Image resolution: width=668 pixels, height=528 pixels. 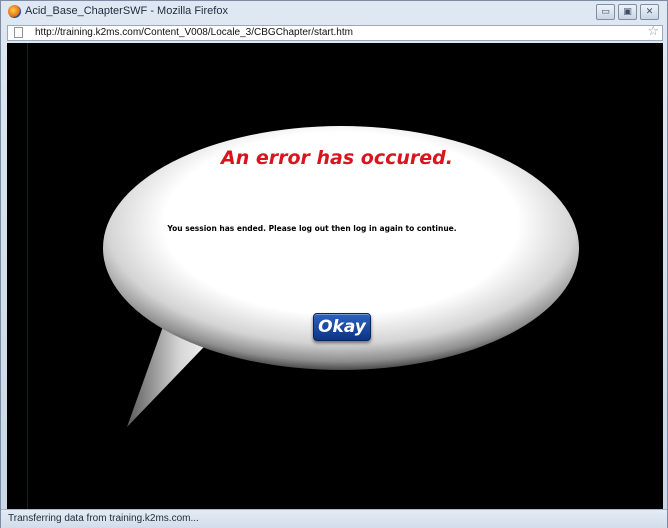 I want to click on page-icon, so click(x=18, y=32).